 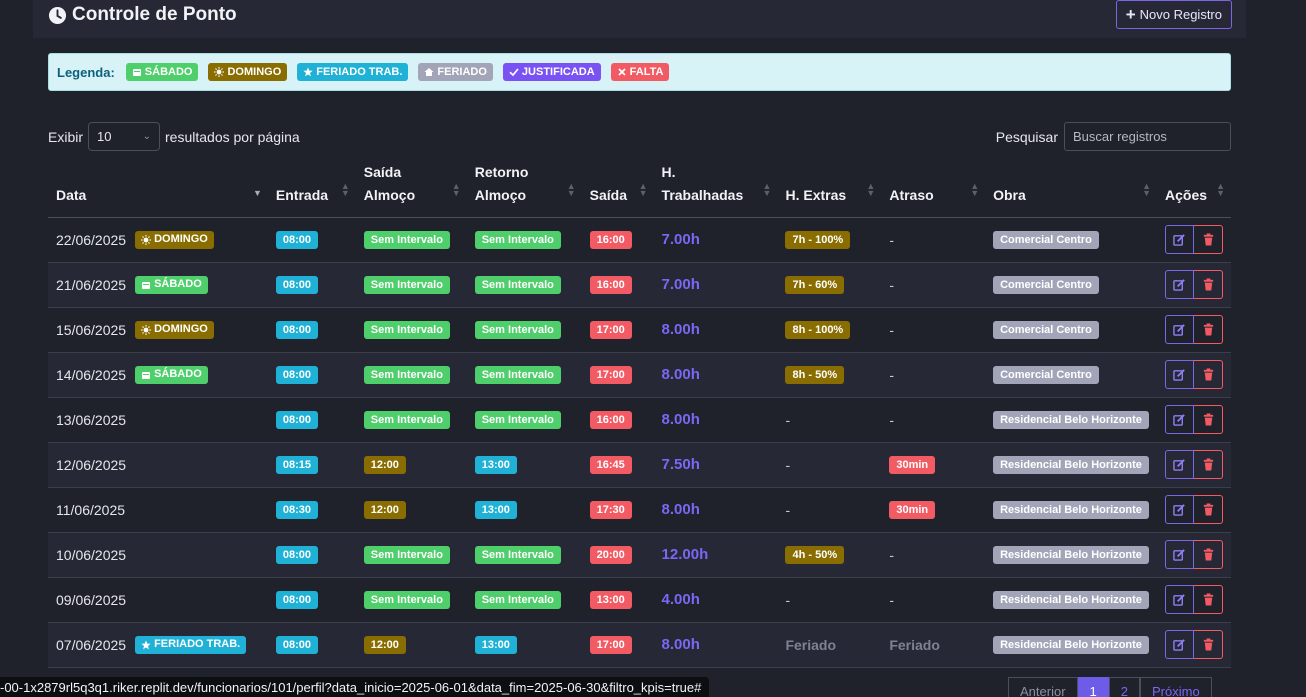 I want to click on delay-badge: 30min, so click(x=912, y=510).